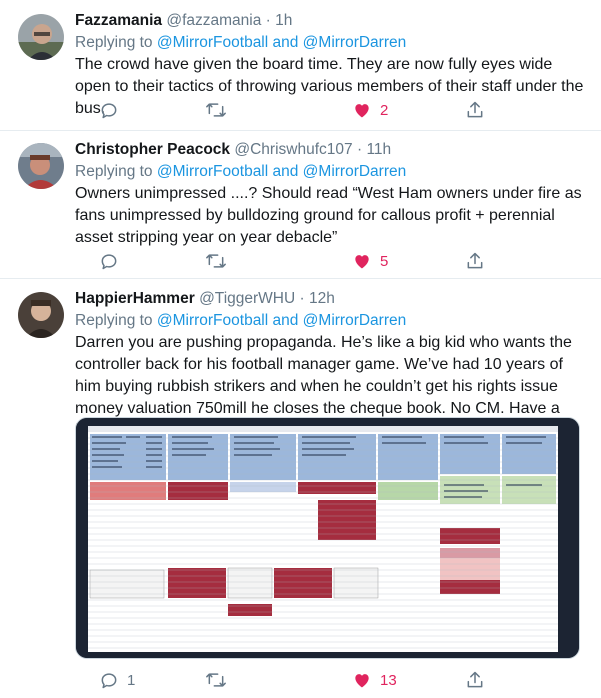 Image resolution: width=601 pixels, height=698 pixels. What do you see at coordinates (285, 680) in the screenshot?
I see `tweet-actions: 1 13` at bounding box center [285, 680].